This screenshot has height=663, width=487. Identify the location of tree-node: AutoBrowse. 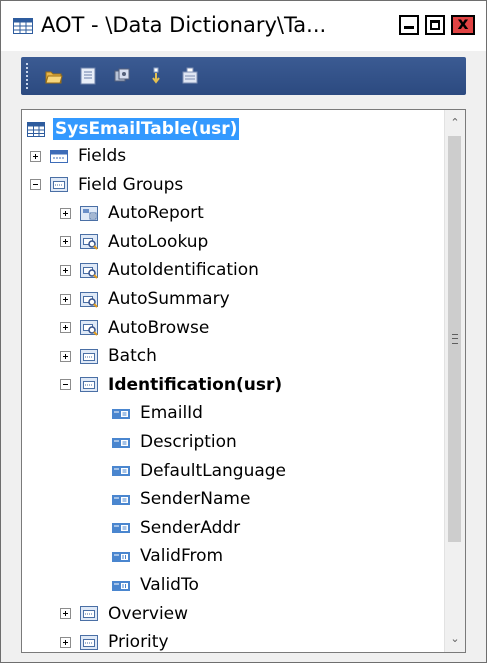
(135, 328).